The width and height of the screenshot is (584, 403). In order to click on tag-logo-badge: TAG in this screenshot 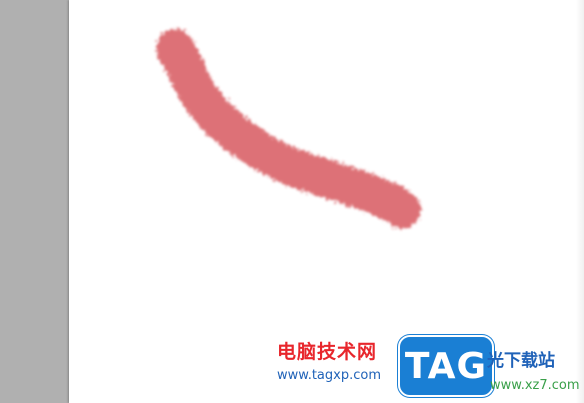, I will do `click(446, 366)`.